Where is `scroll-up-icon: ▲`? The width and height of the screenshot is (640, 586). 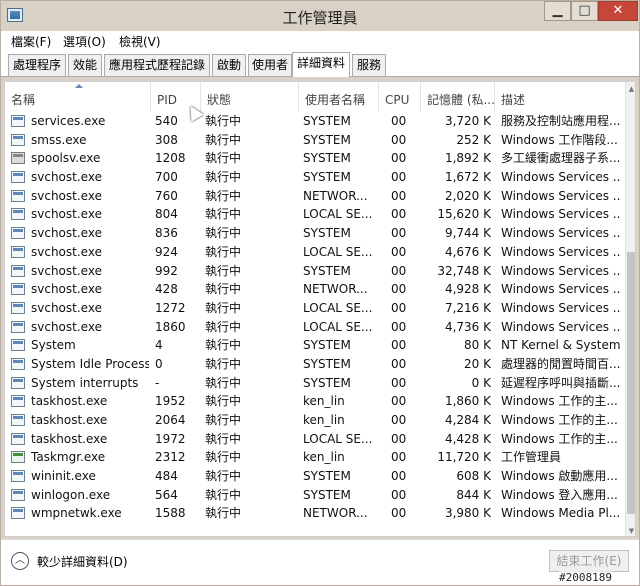 scroll-up-icon: ▲ is located at coordinates (631, 89).